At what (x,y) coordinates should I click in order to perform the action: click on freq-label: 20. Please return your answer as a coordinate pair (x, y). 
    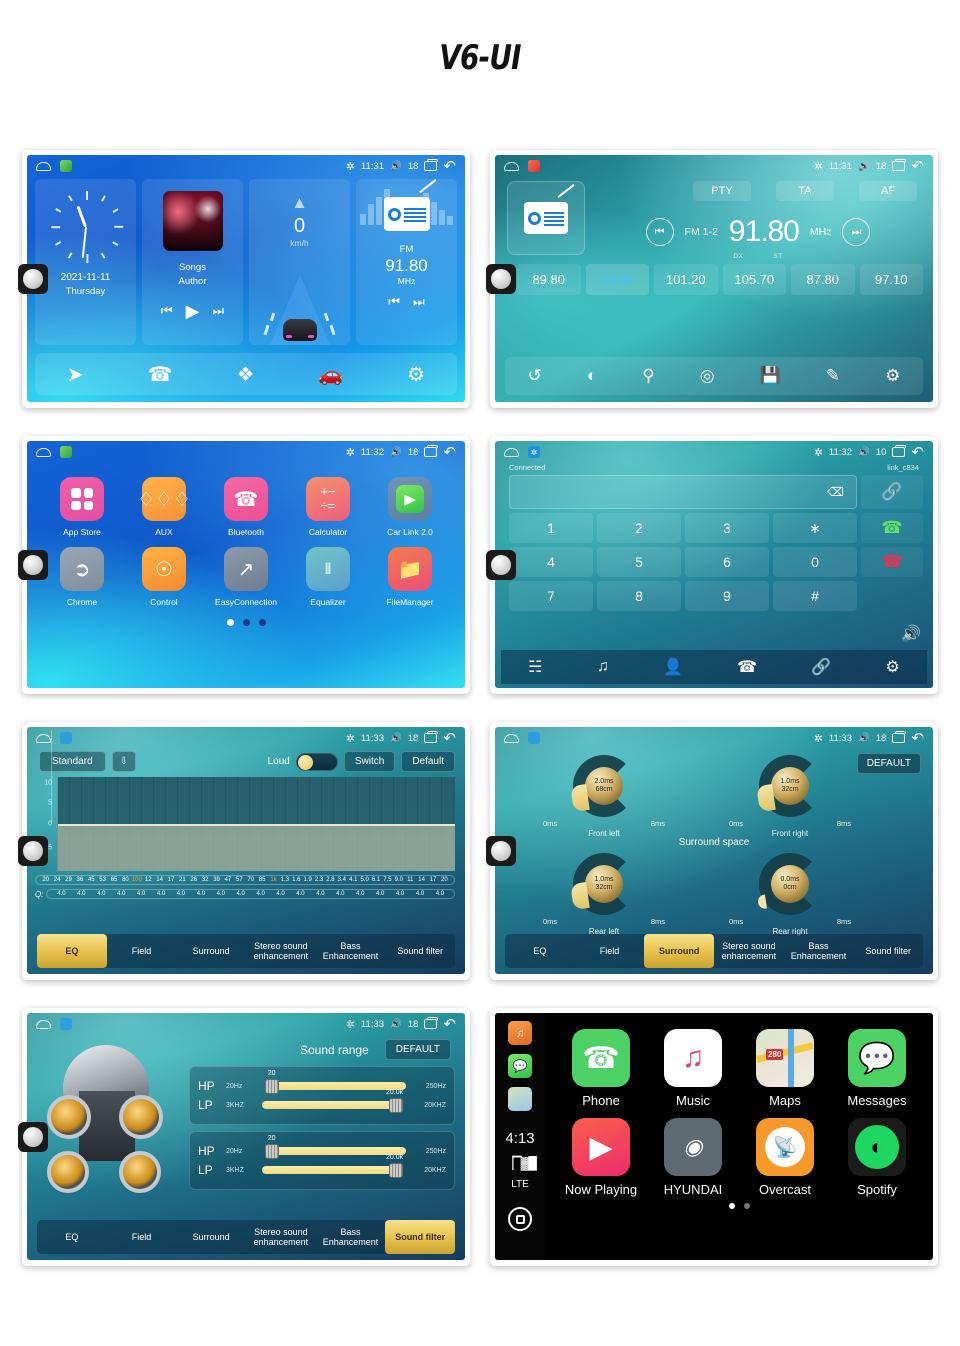
    Looking at the image, I should click on (45, 880).